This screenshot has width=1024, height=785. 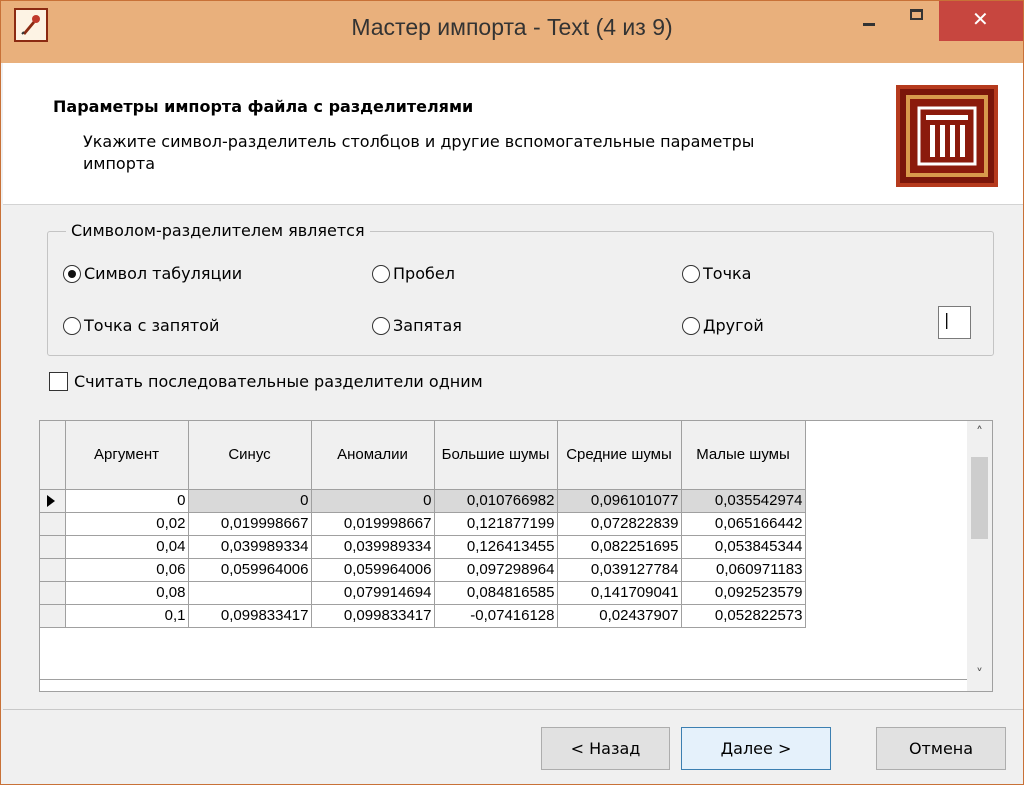 What do you see at coordinates (941, 748) in the screenshot?
I see `cancel-button: Отмена` at bounding box center [941, 748].